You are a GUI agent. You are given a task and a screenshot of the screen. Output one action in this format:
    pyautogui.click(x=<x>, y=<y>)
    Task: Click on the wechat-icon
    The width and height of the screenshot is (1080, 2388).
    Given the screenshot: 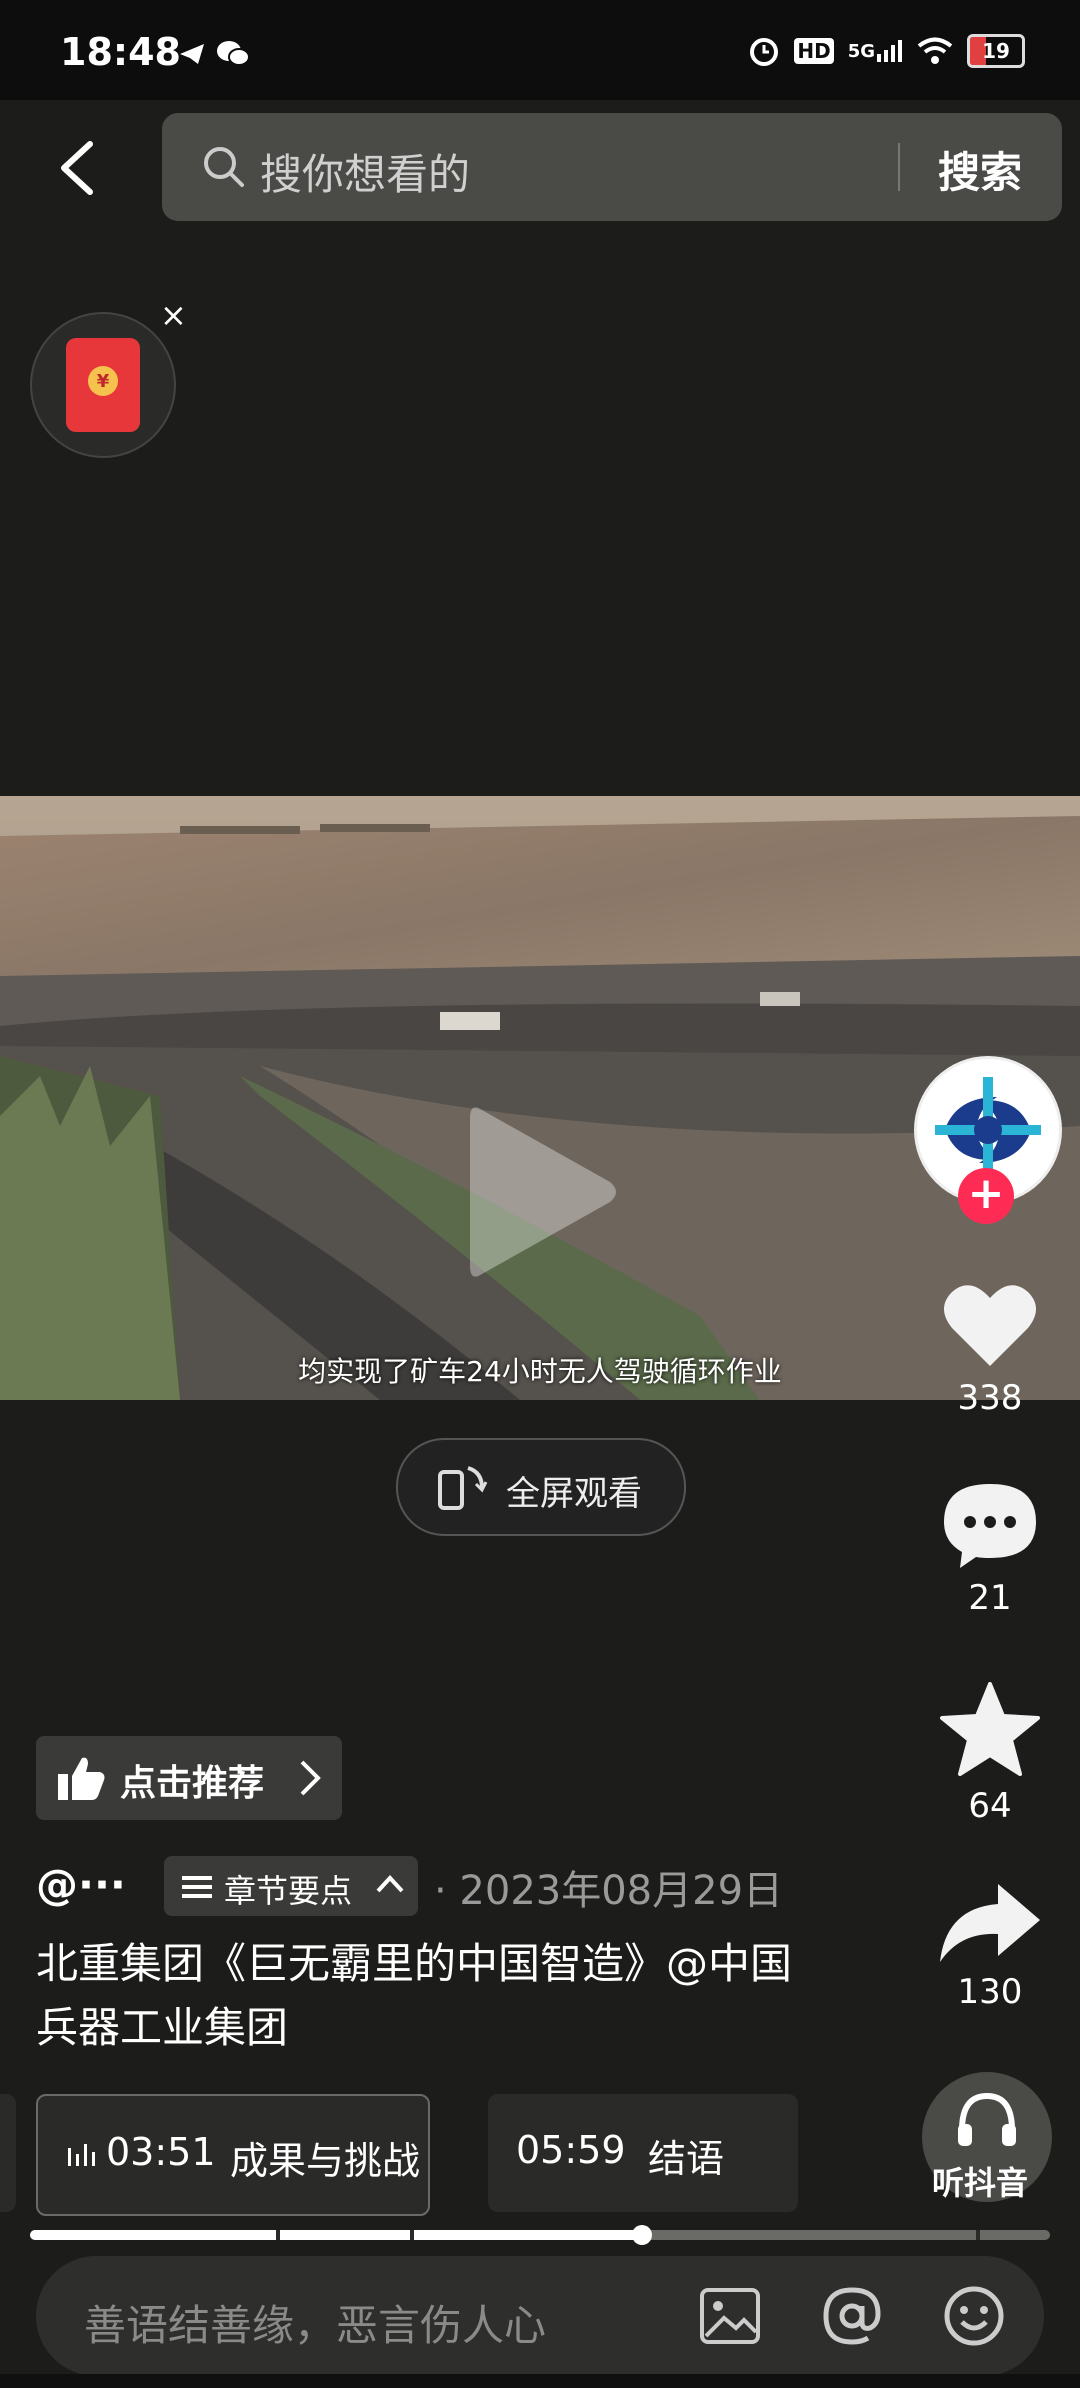 What is the action you would take?
    pyautogui.click(x=233, y=53)
    